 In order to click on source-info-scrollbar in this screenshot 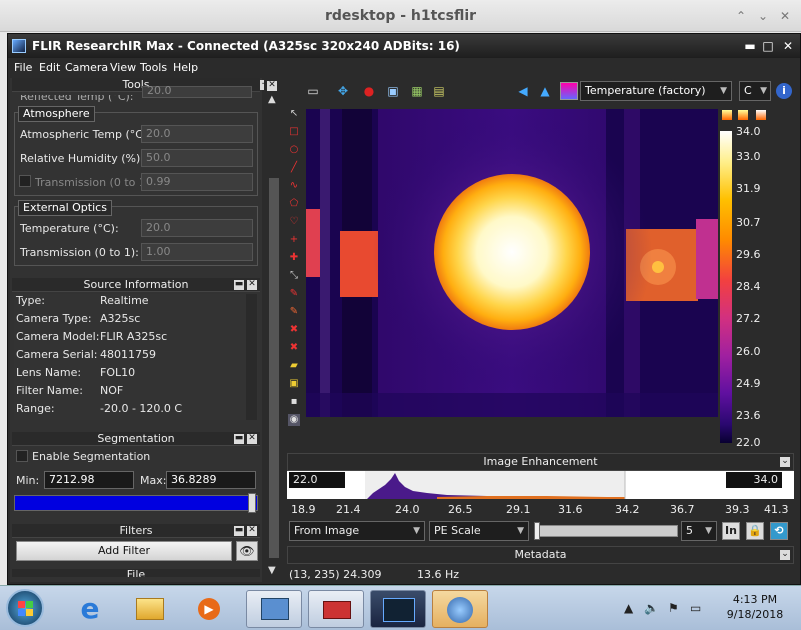, I will do `click(251, 357)`.